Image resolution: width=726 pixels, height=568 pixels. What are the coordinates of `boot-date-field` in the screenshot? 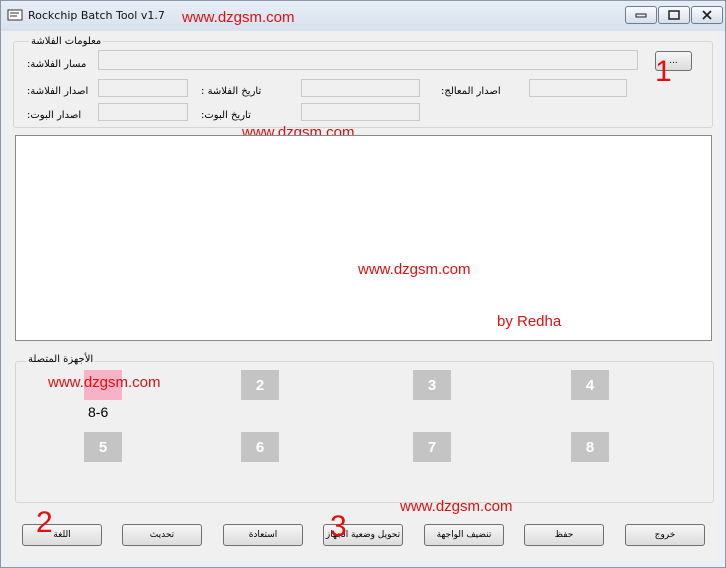 It's located at (360, 112).